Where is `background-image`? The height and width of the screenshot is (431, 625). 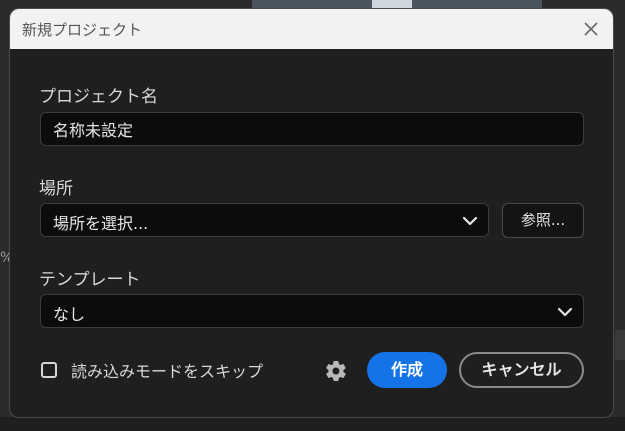 background-image is located at coordinates (397, 4).